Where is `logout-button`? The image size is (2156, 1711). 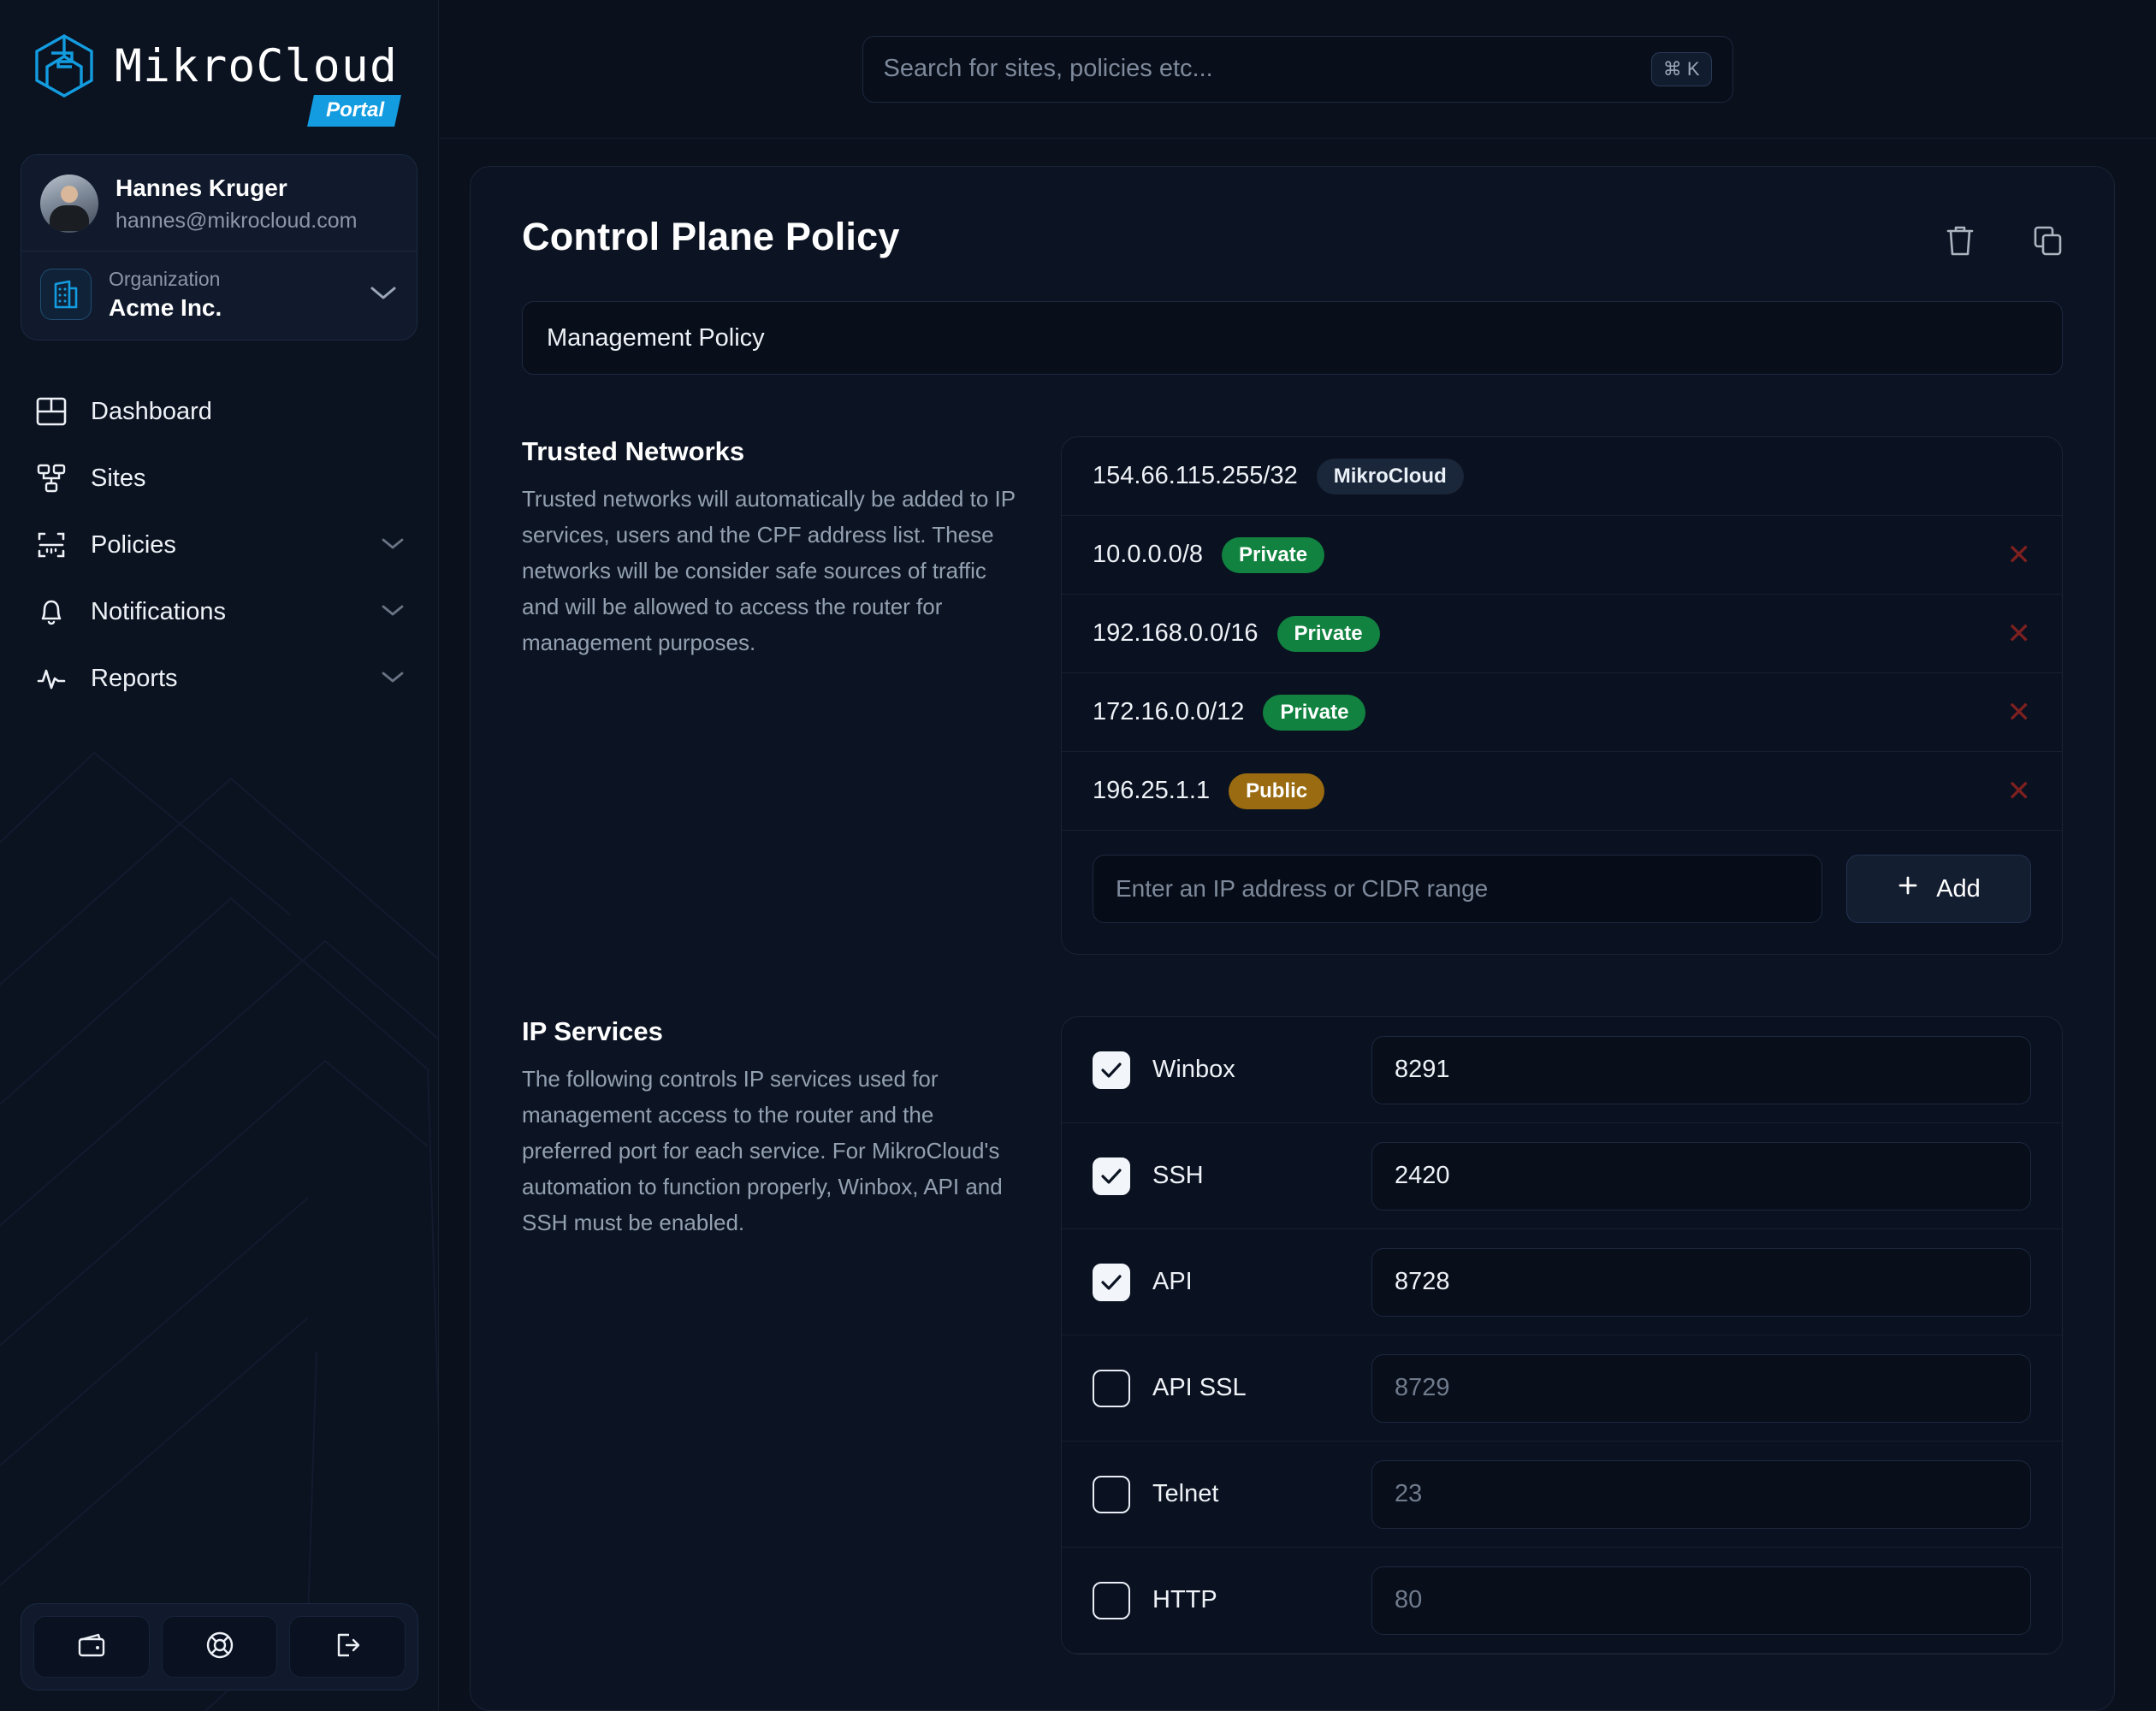
logout-button is located at coordinates (347, 1647).